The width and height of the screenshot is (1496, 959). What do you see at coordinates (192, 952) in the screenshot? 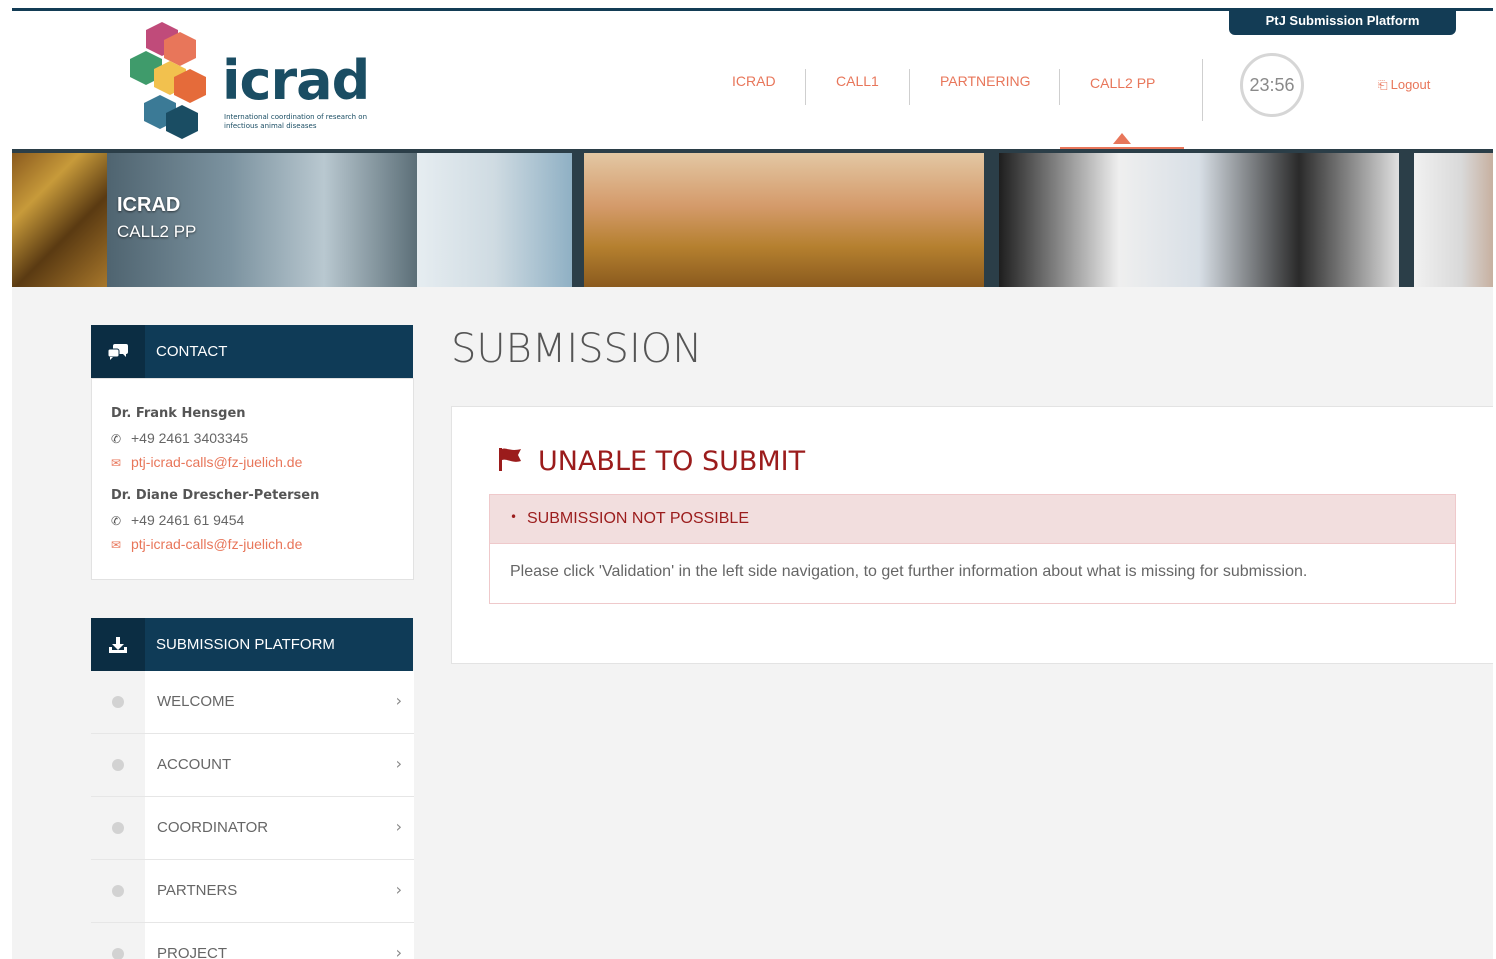
I see `menu-item-label: PROJECT` at bounding box center [192, 952].